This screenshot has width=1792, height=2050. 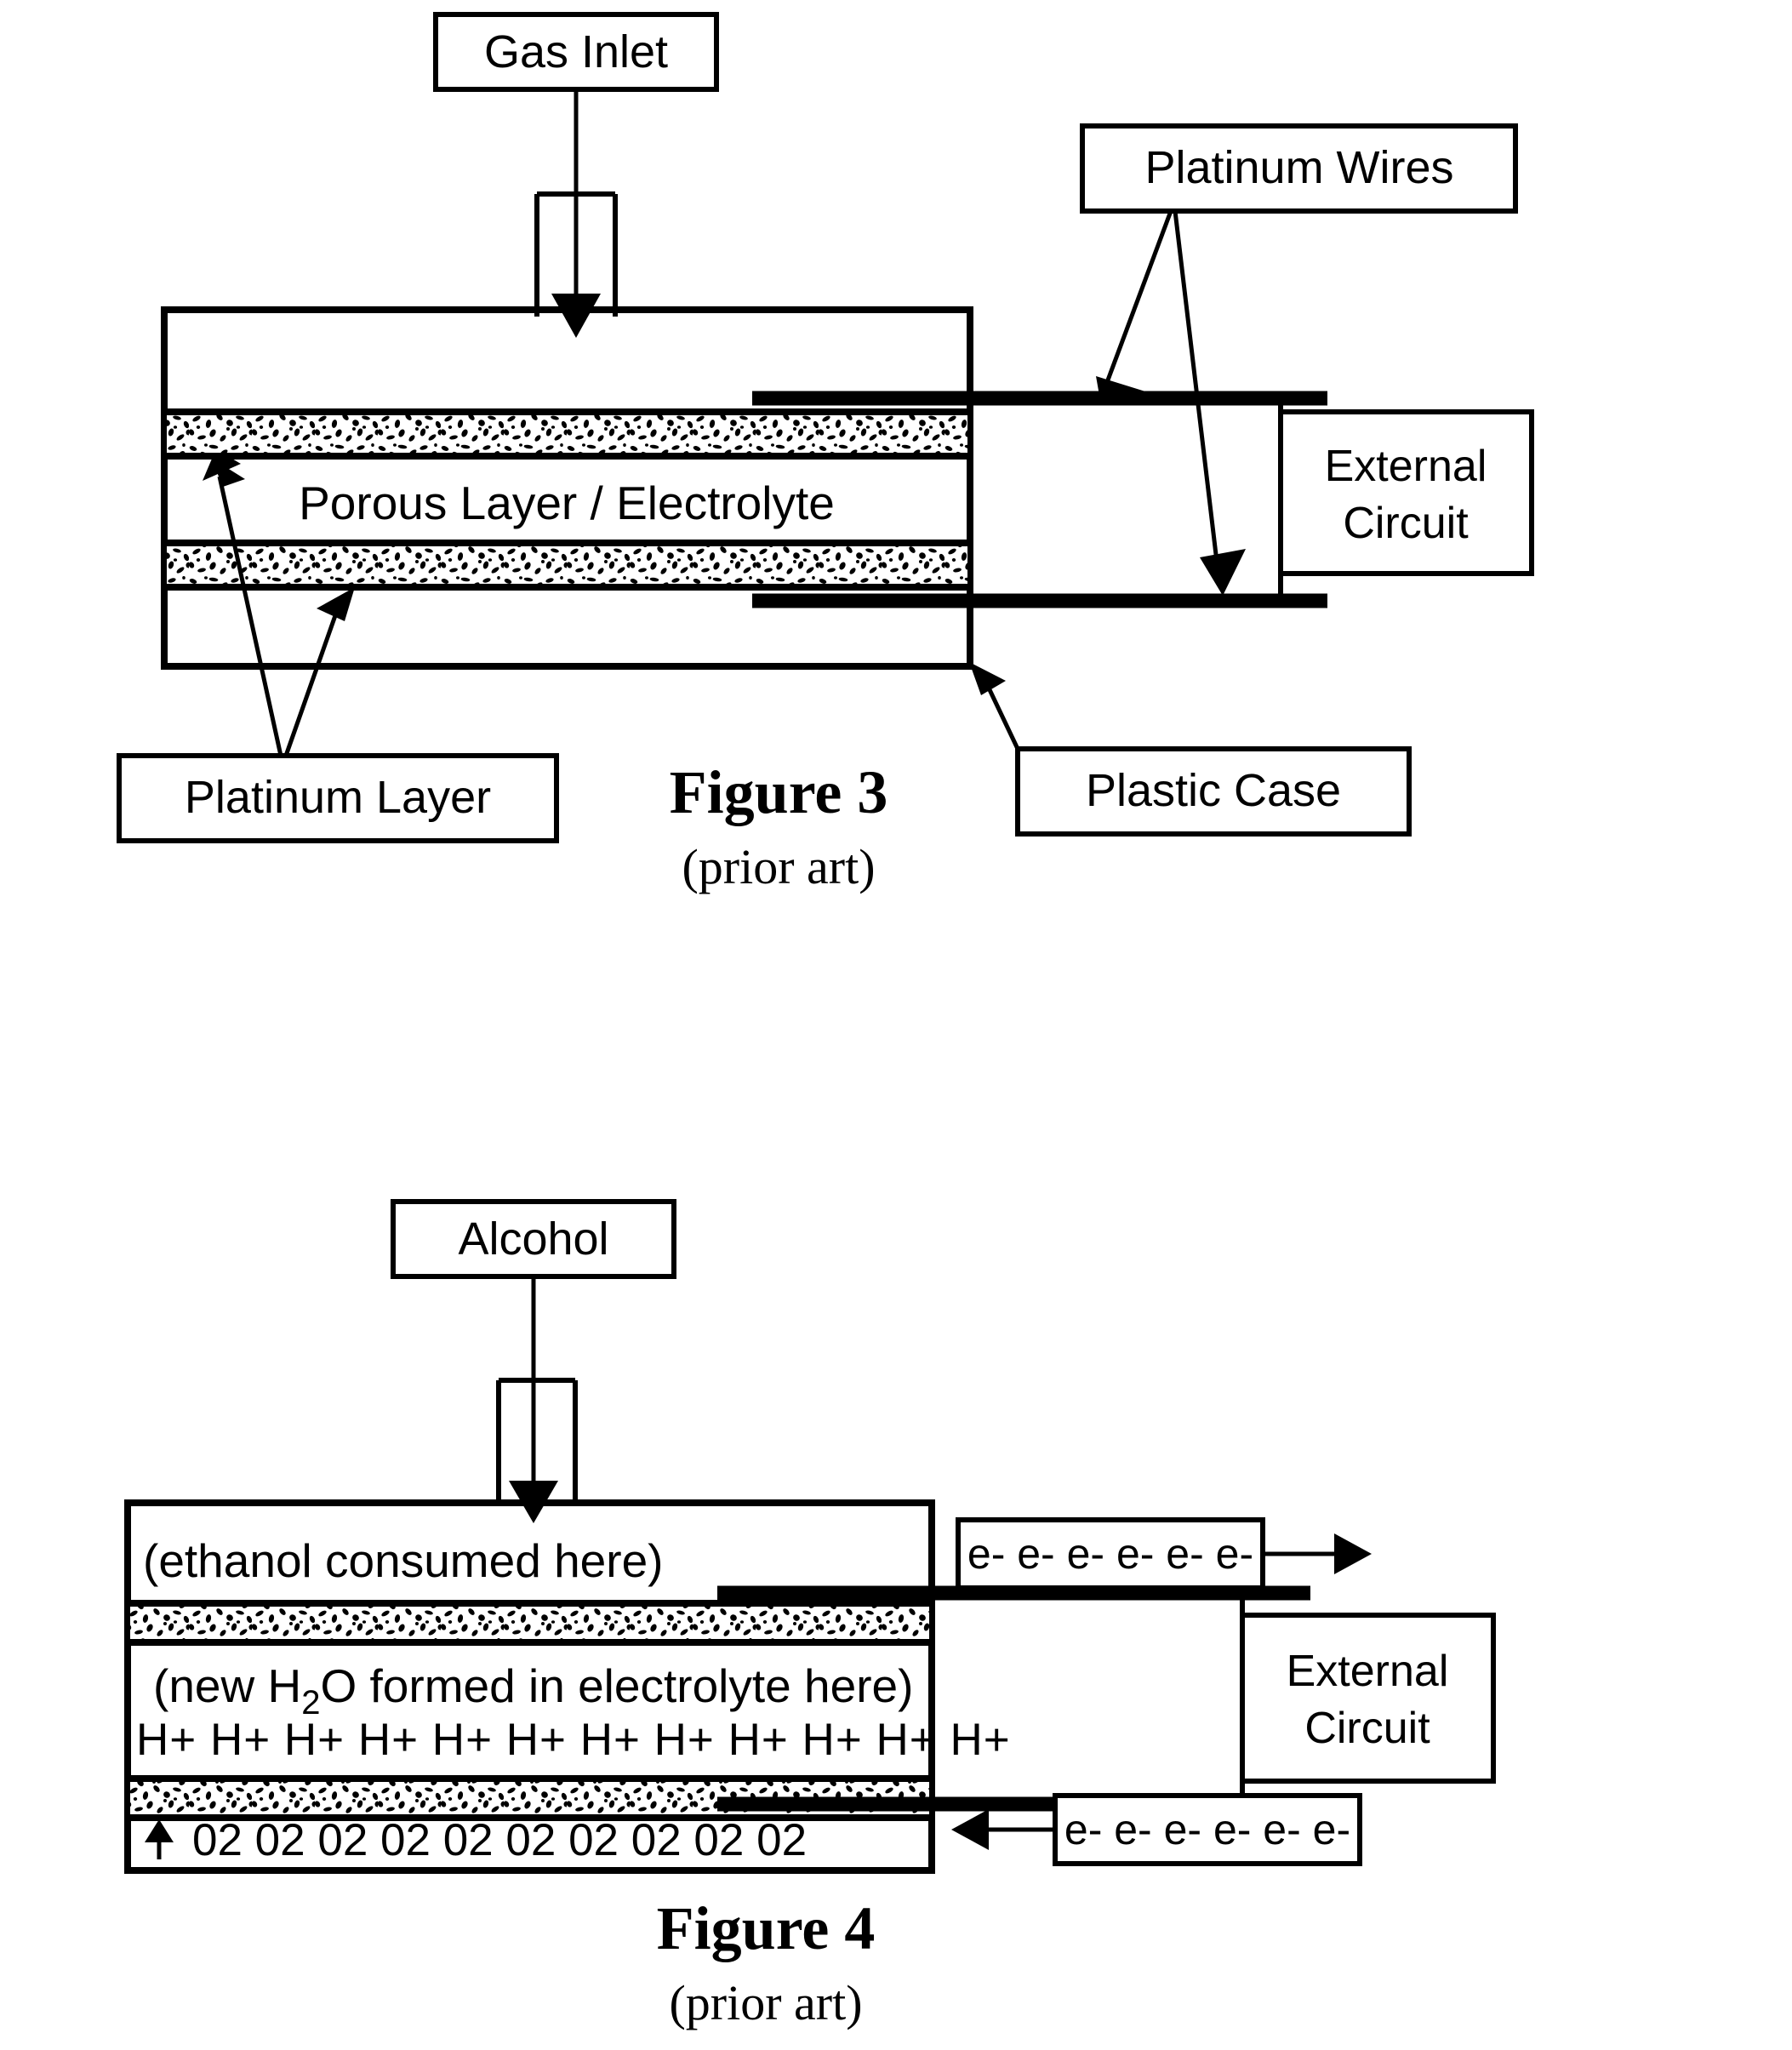 What do you see at coordinates (1138, 297) in the screenshot?
I see `platinum-wires-leader-upper` at bounding box center [1138, 297].